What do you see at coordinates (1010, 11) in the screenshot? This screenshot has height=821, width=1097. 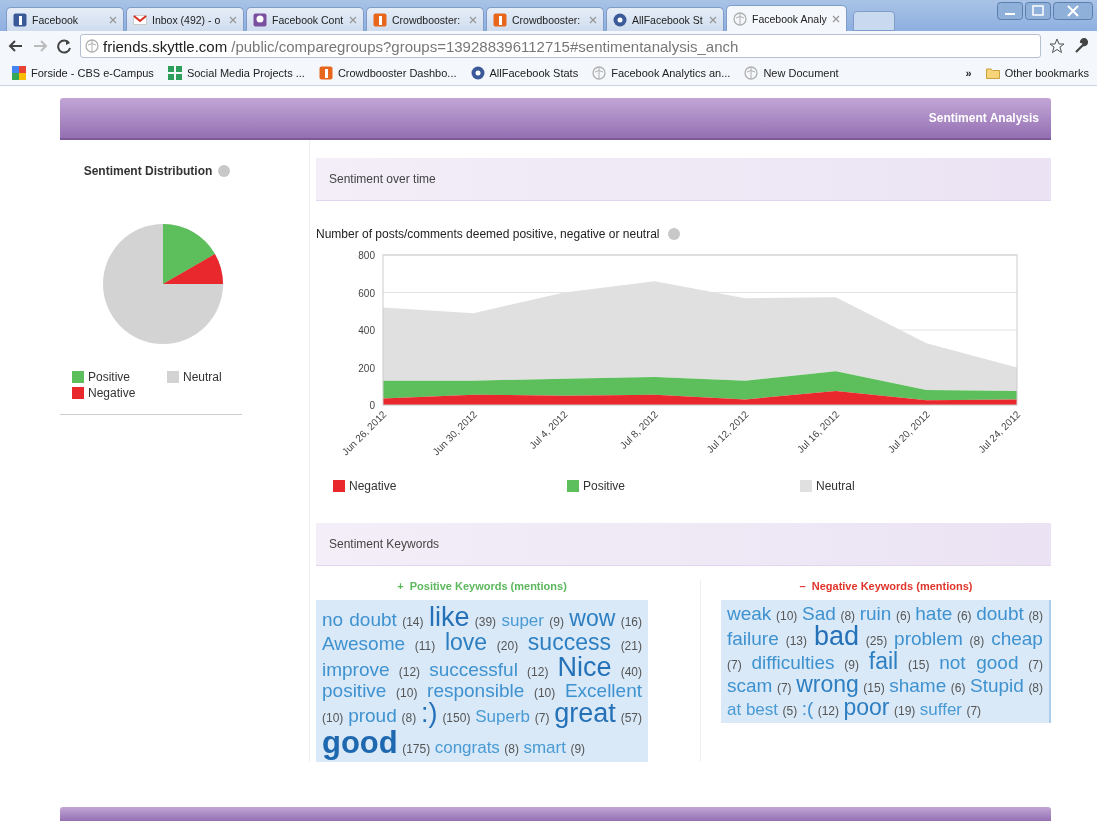 I see `minimize-icon` at bounding box center [1010, 11].